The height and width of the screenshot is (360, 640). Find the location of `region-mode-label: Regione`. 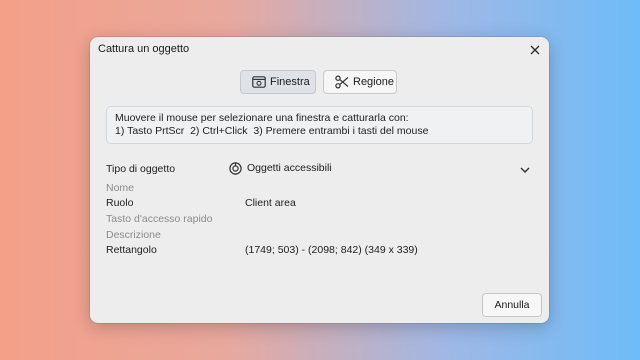

region-mode-label: Regione is located at coordinates (373, 82).